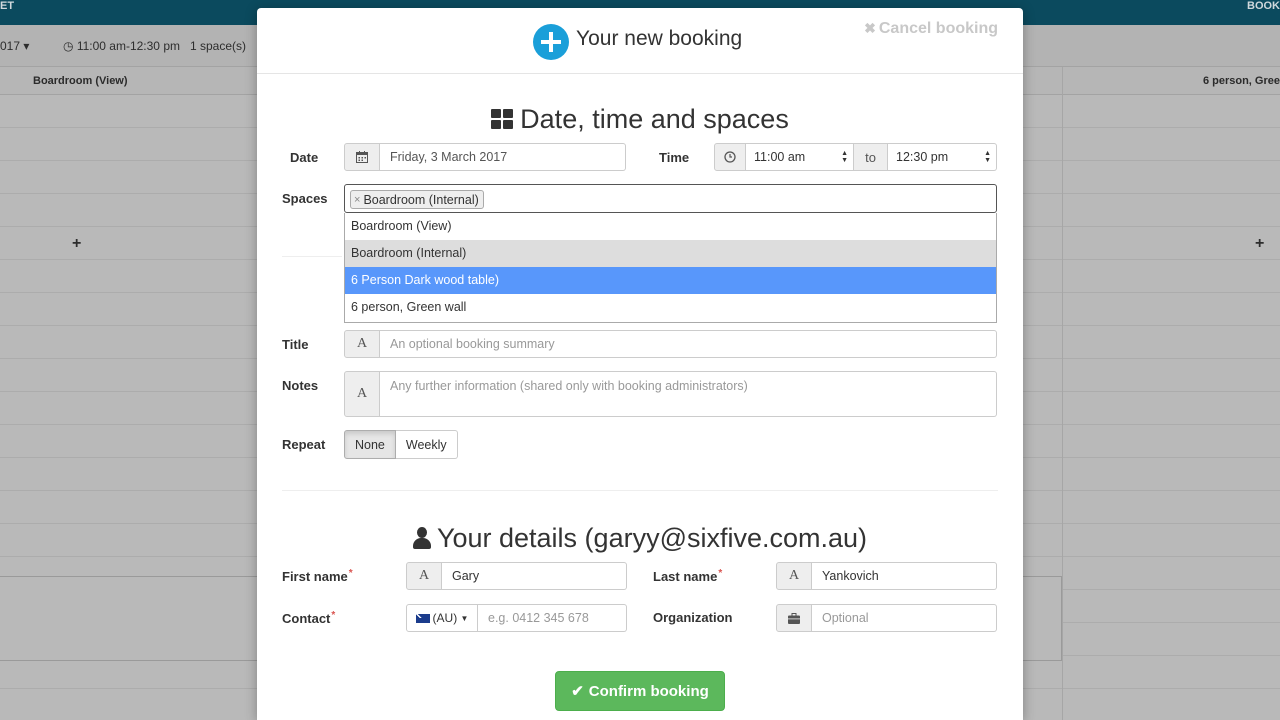 This screenshot has height=720, width=1280. I want to click on end-time-select: 12:30 pm ▲ ▼, so click(942, 157).